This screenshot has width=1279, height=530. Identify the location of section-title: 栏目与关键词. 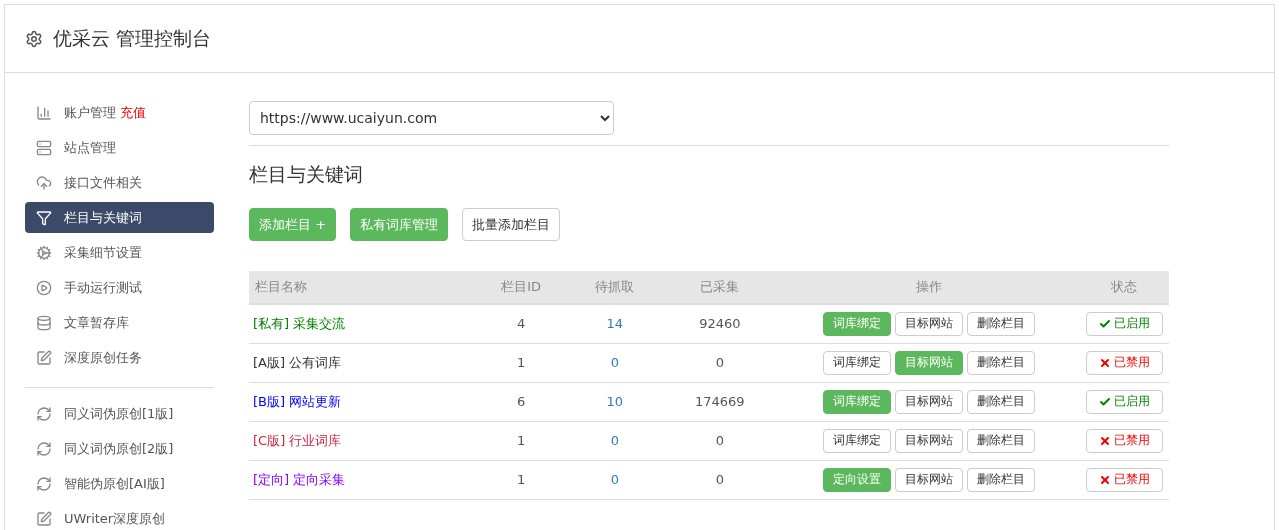
(306, 174).